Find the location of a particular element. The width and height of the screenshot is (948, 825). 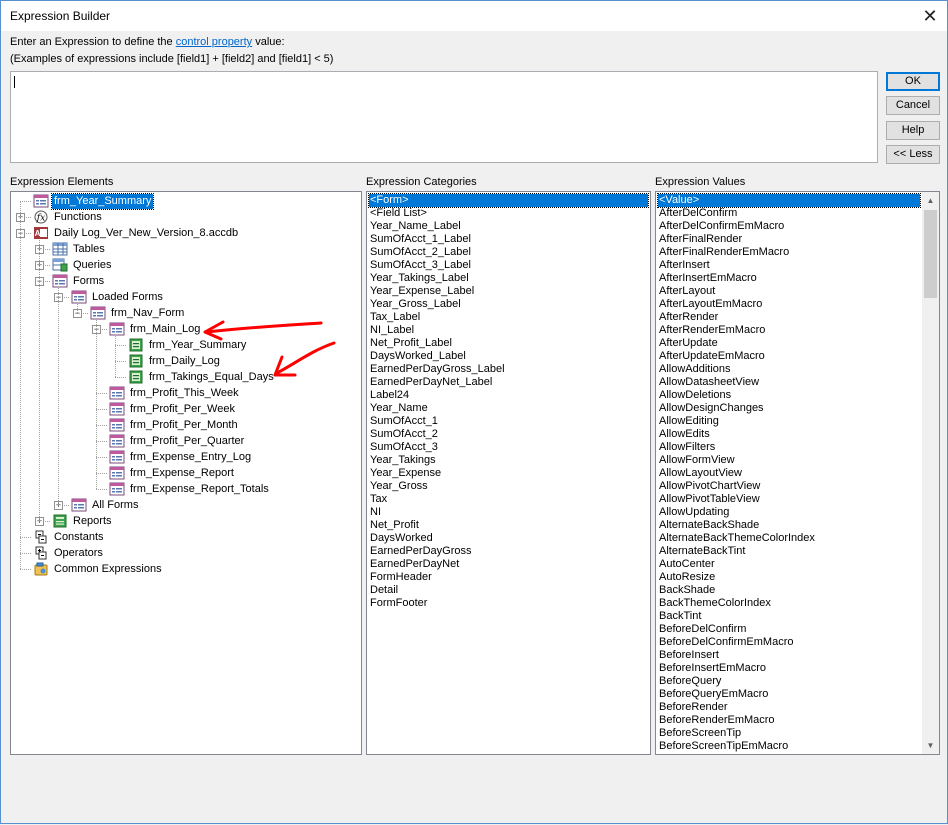

category-item: FormFooter is located at coordinates (508, 603).